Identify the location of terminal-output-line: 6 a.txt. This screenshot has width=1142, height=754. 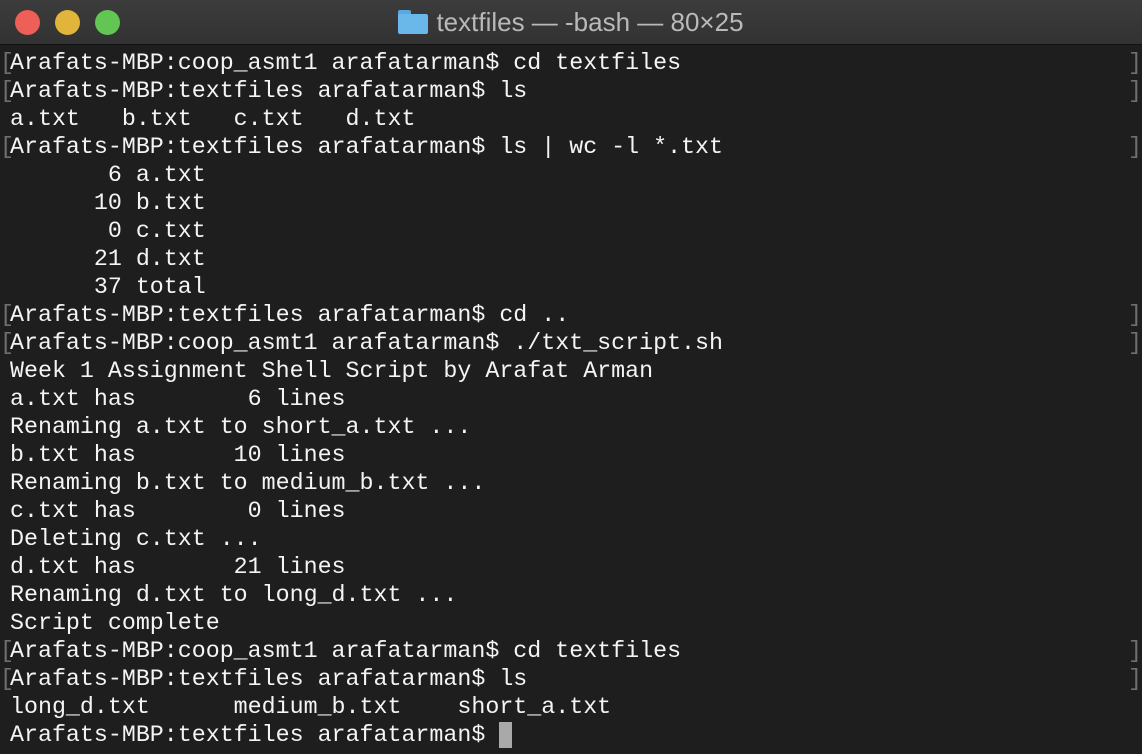
(108, 175).